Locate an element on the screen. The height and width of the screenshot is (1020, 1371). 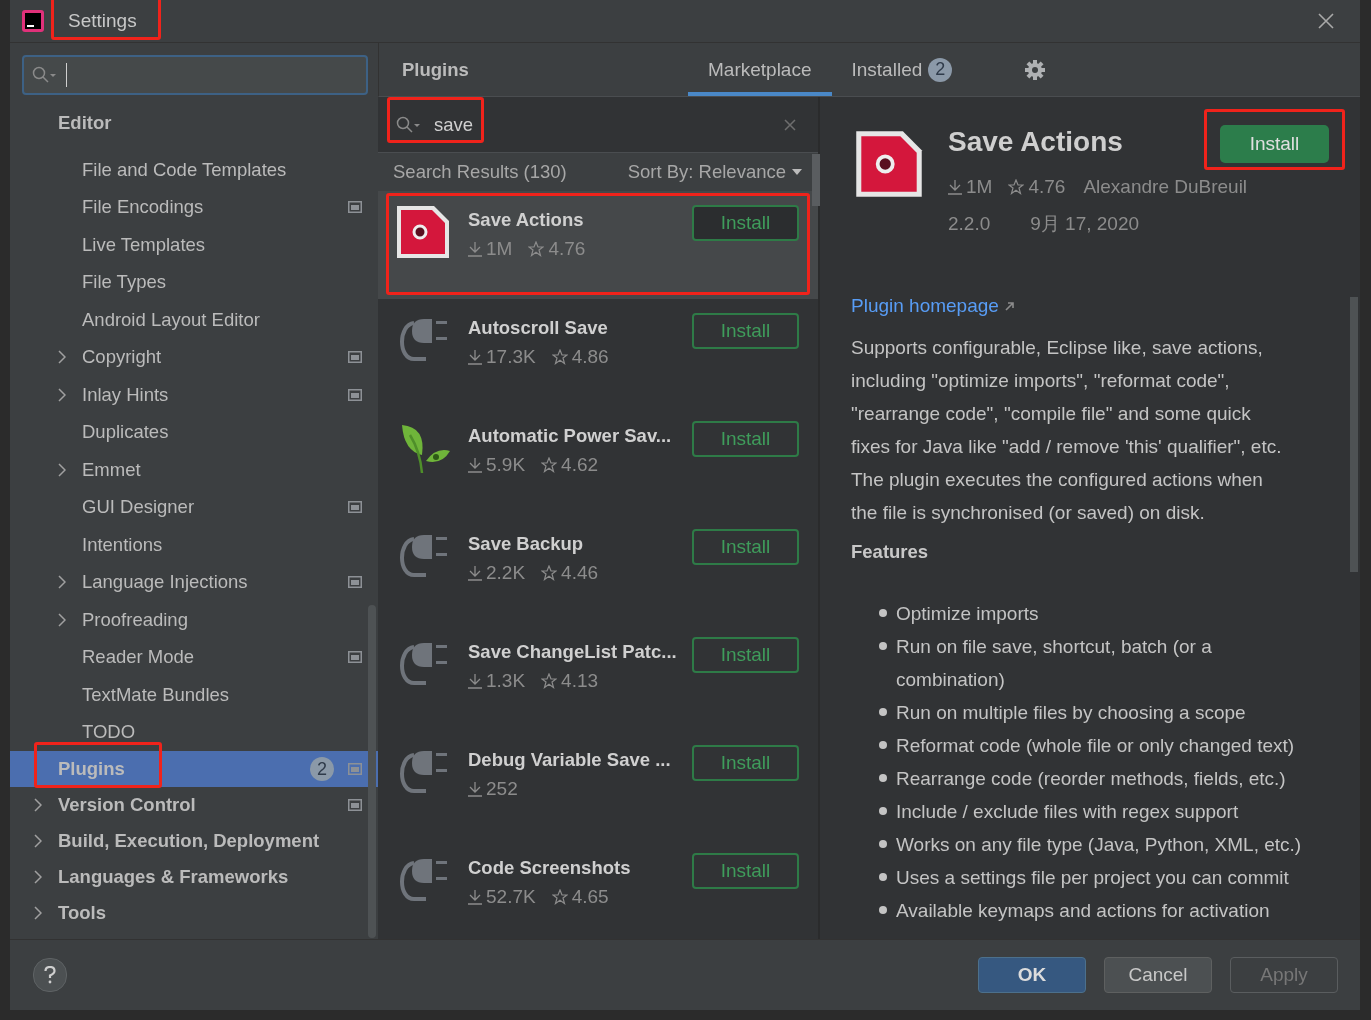
settings-icon is located at coordinates (1035, 69).